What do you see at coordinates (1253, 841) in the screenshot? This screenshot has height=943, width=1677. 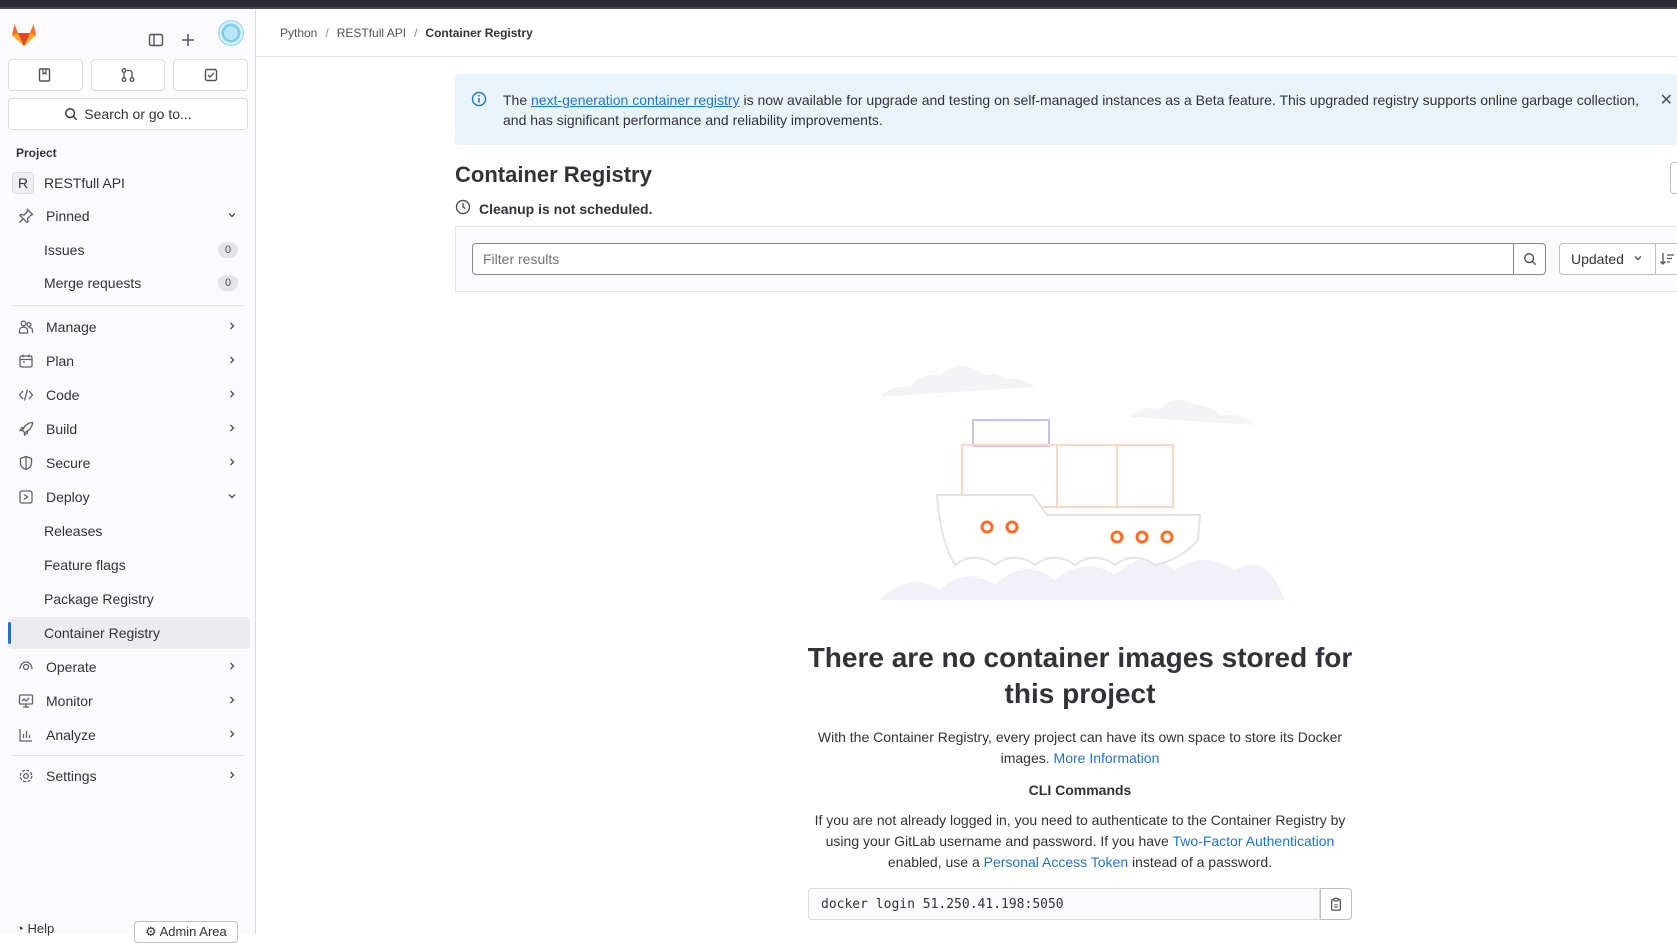 I see `two-factor-link: Two-Factor Authentication` at bounding box center [1253, 841].